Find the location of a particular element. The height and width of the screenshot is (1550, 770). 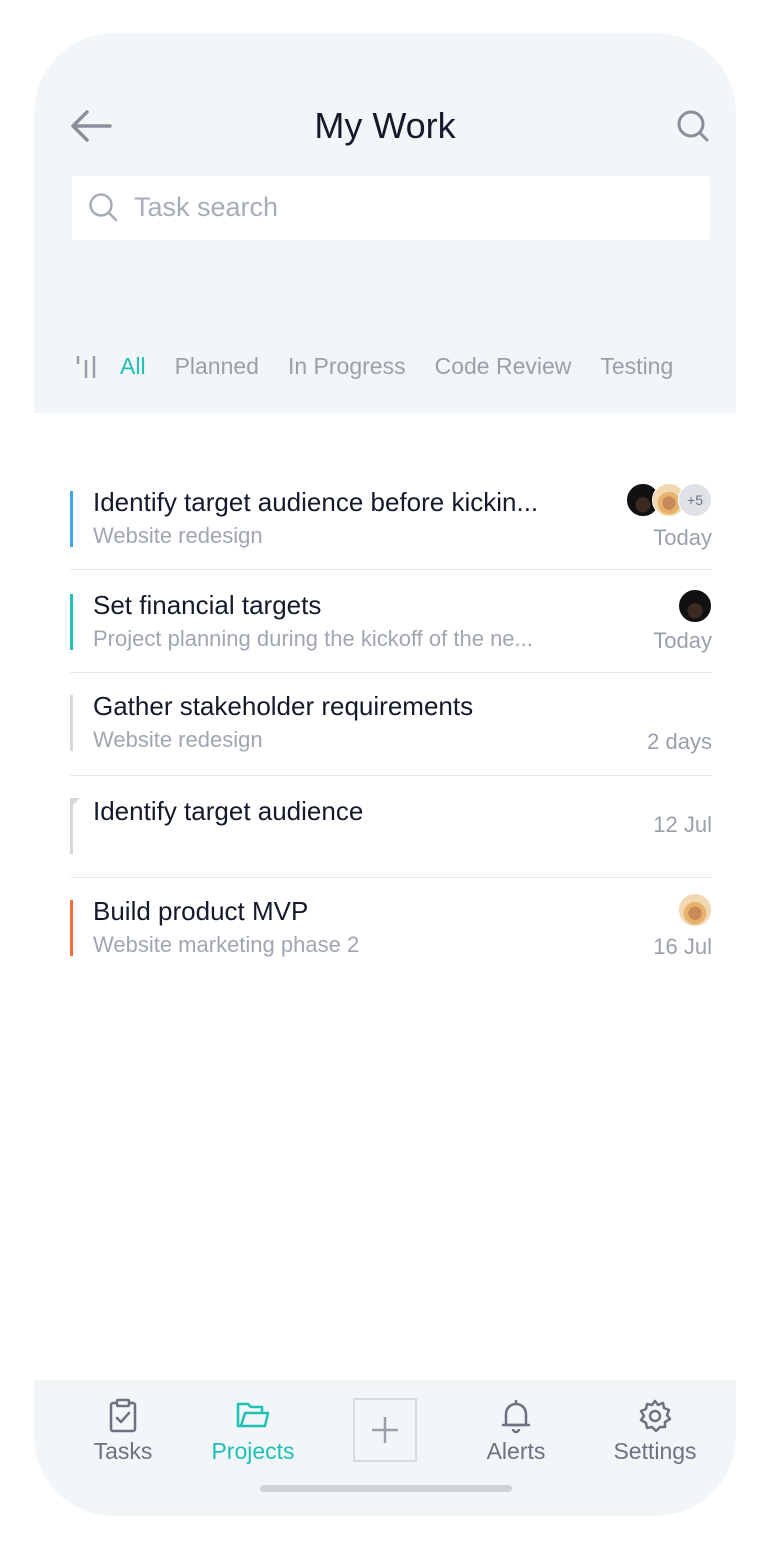

tab-planned: Planned is located at coordinates (217, 366).